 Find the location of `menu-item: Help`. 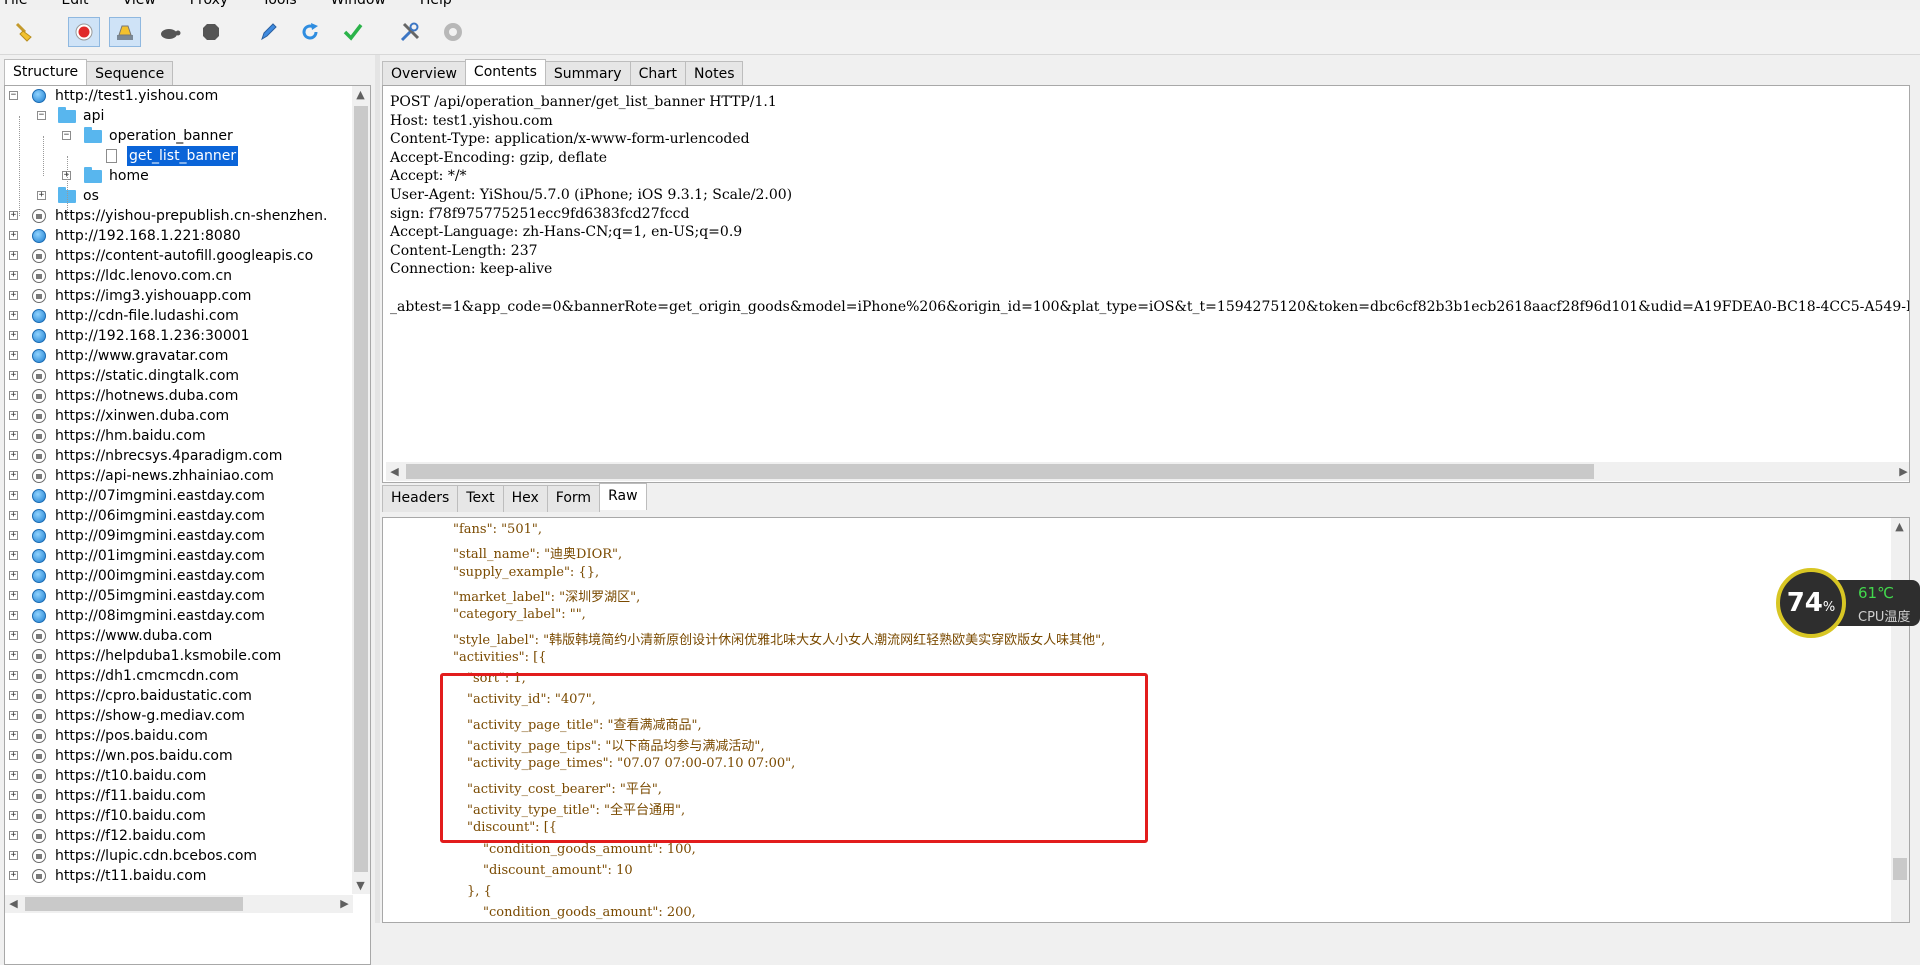

menu-item: Help is located at coordinates (436, 4).